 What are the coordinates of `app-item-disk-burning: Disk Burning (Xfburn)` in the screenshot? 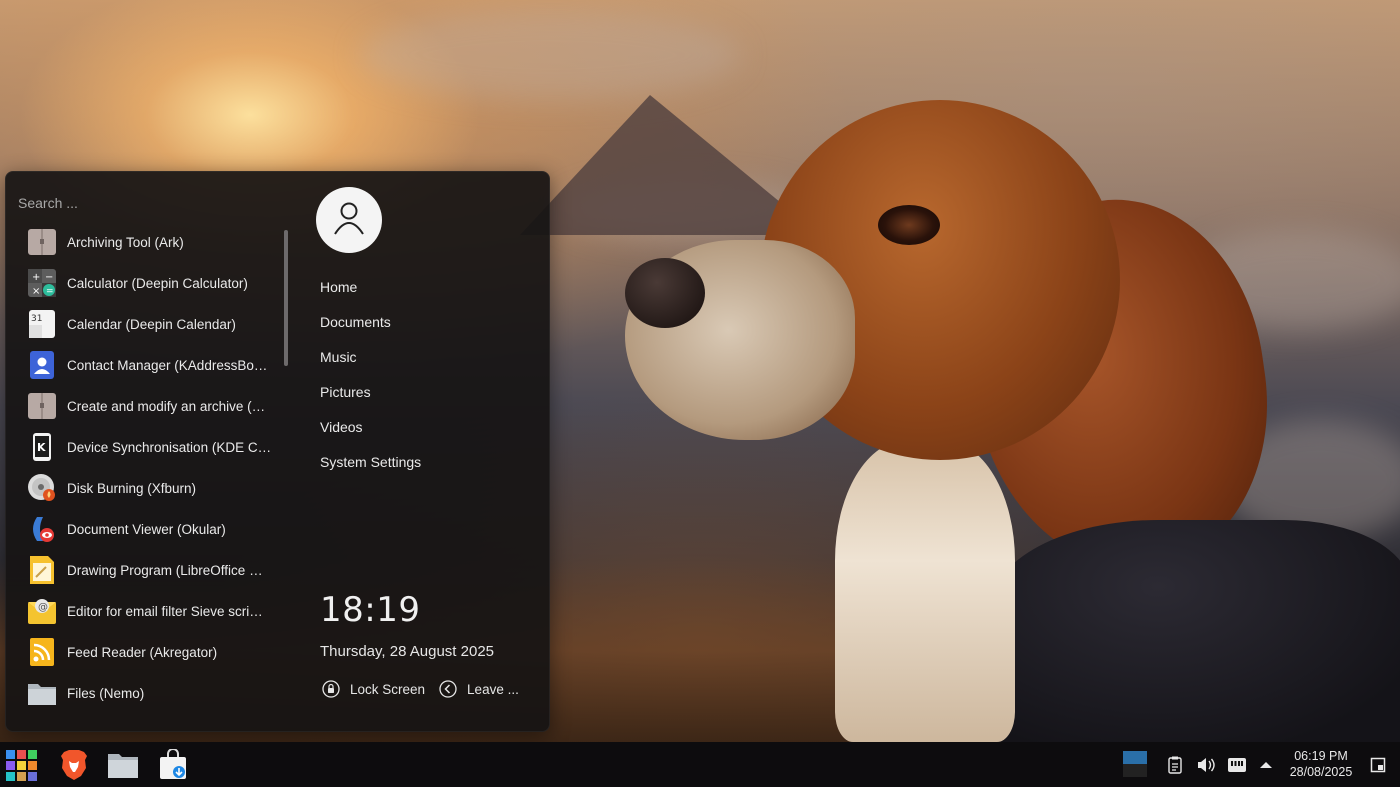 It's located at (149, 488).